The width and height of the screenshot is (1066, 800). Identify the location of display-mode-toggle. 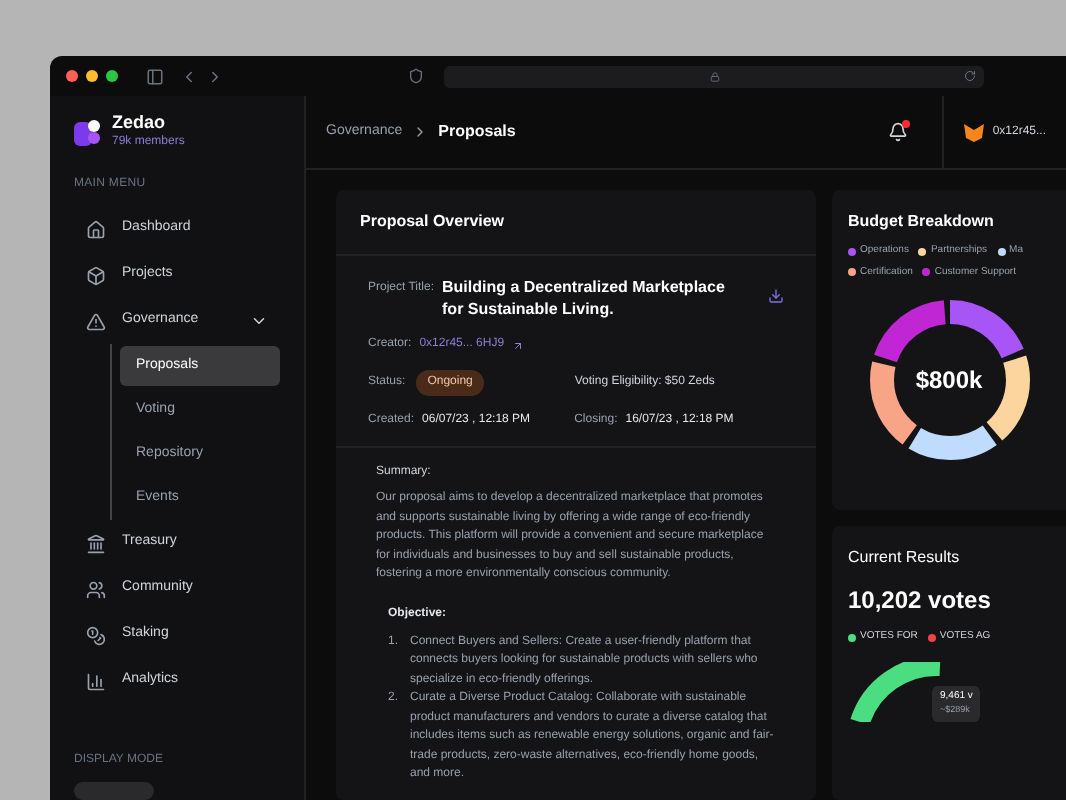
(114, 791).